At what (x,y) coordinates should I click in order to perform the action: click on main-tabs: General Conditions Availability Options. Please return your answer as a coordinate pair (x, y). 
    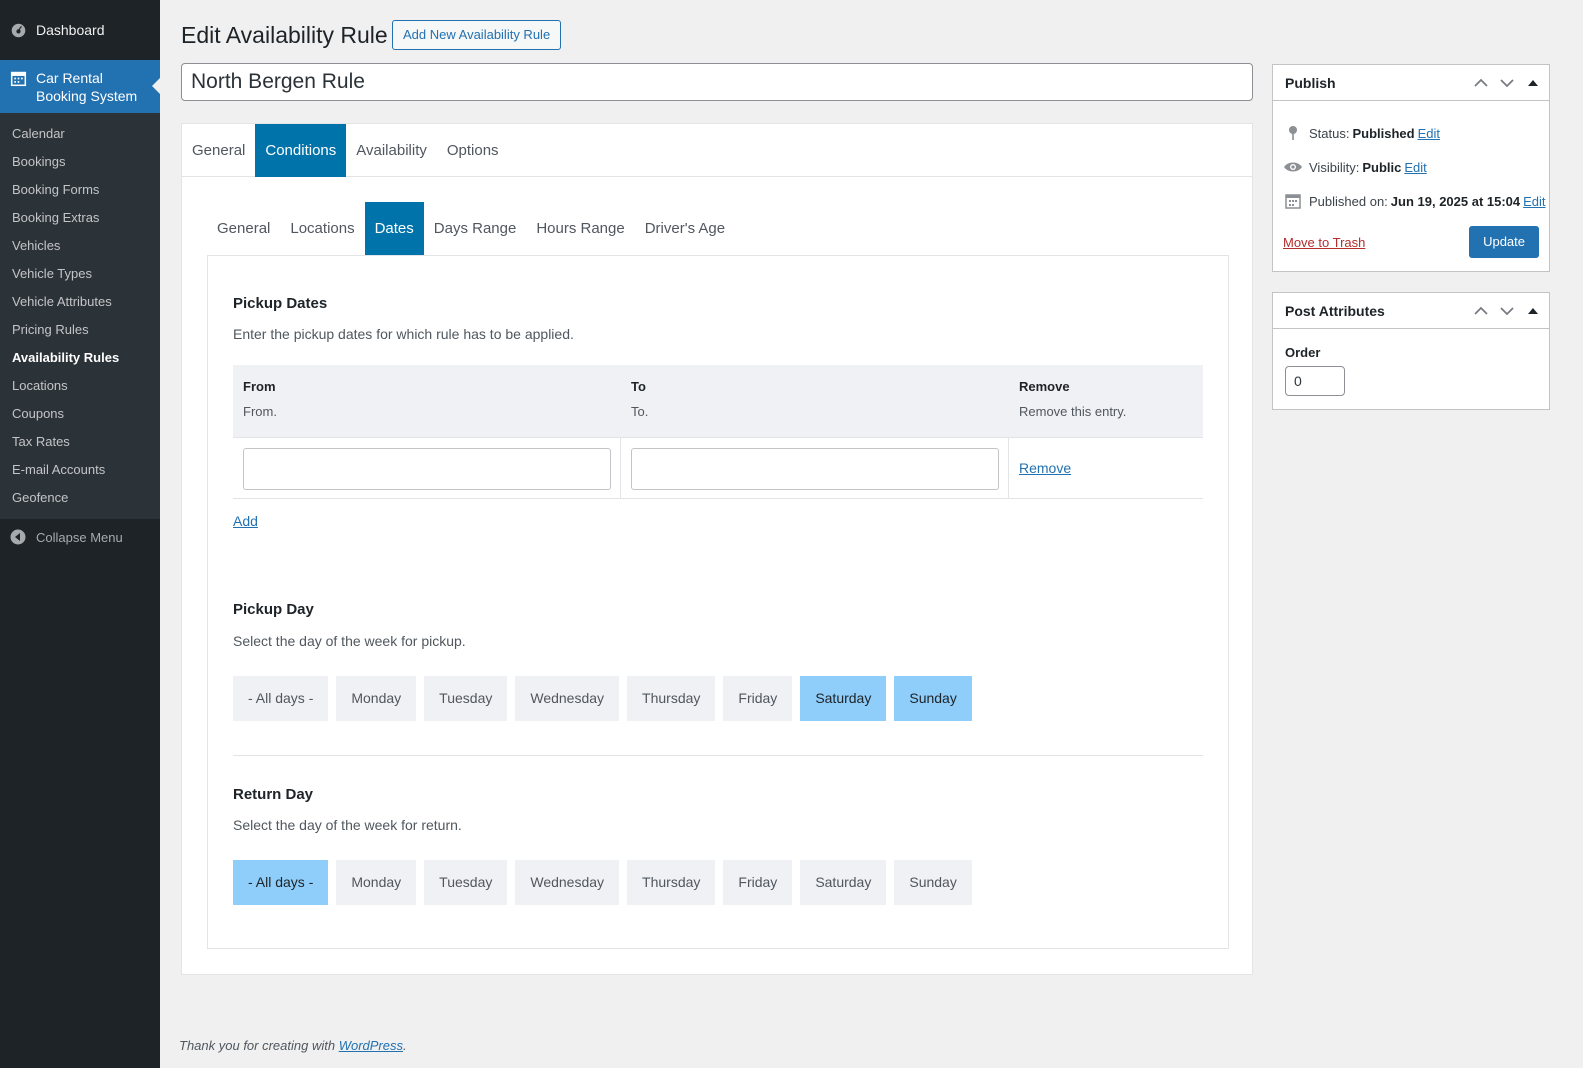
    Looking at the image, I should click on (717, 150).